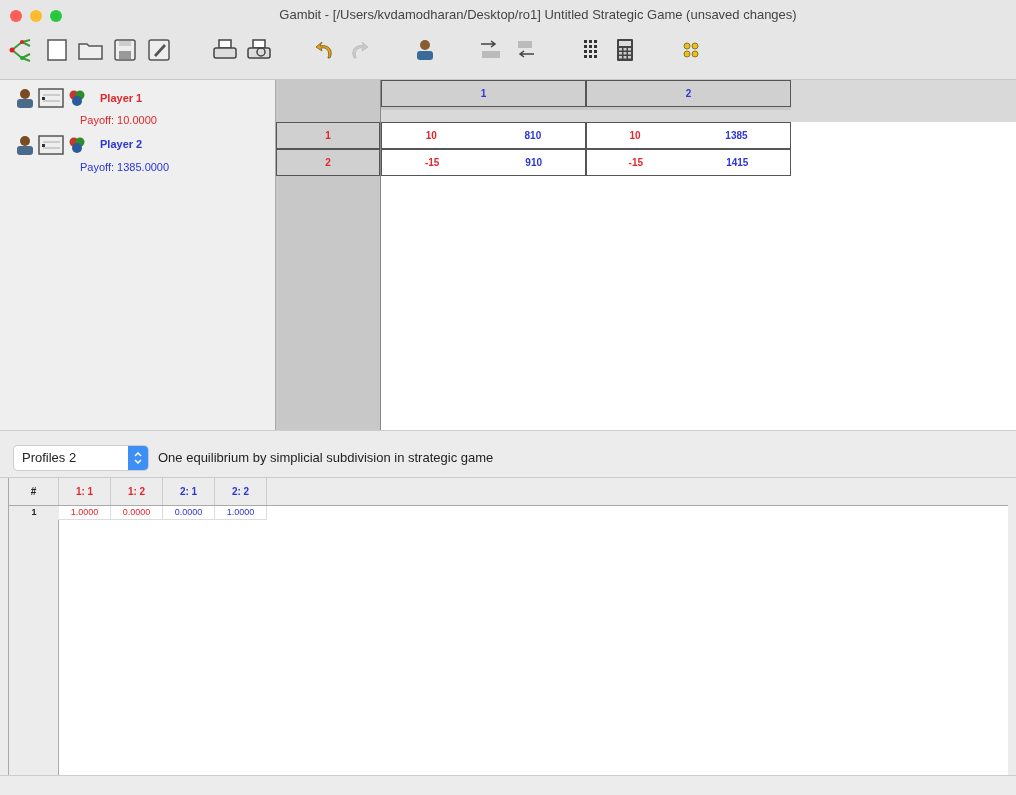 This screenshot has width=1016, height=795. I want to click on column-strategy-header: 1, so click(483, 93).